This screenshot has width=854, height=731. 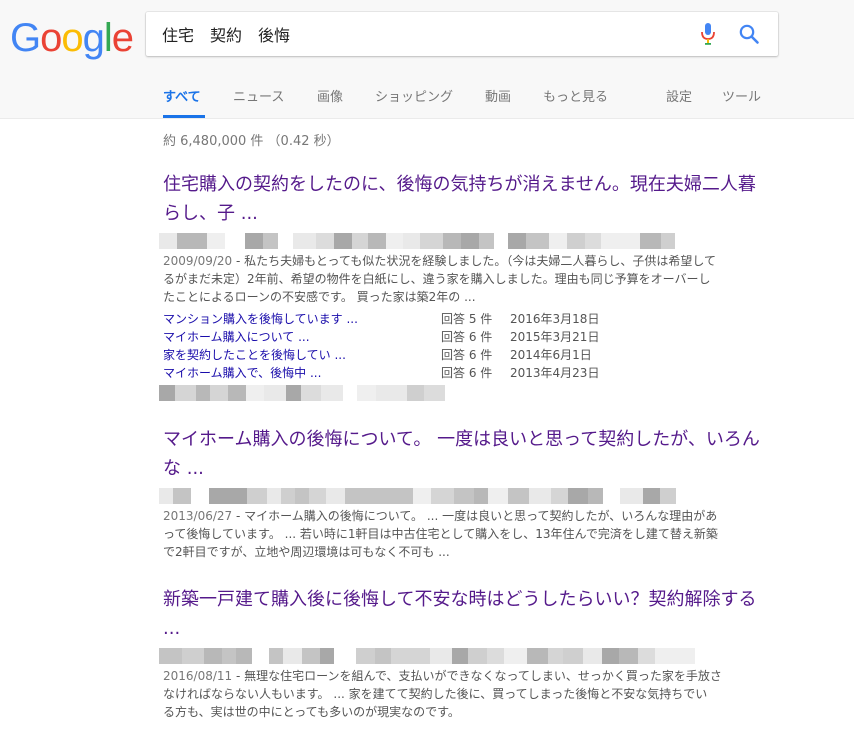 I want to click on google-logo: Google, so click(x=72, y=38).